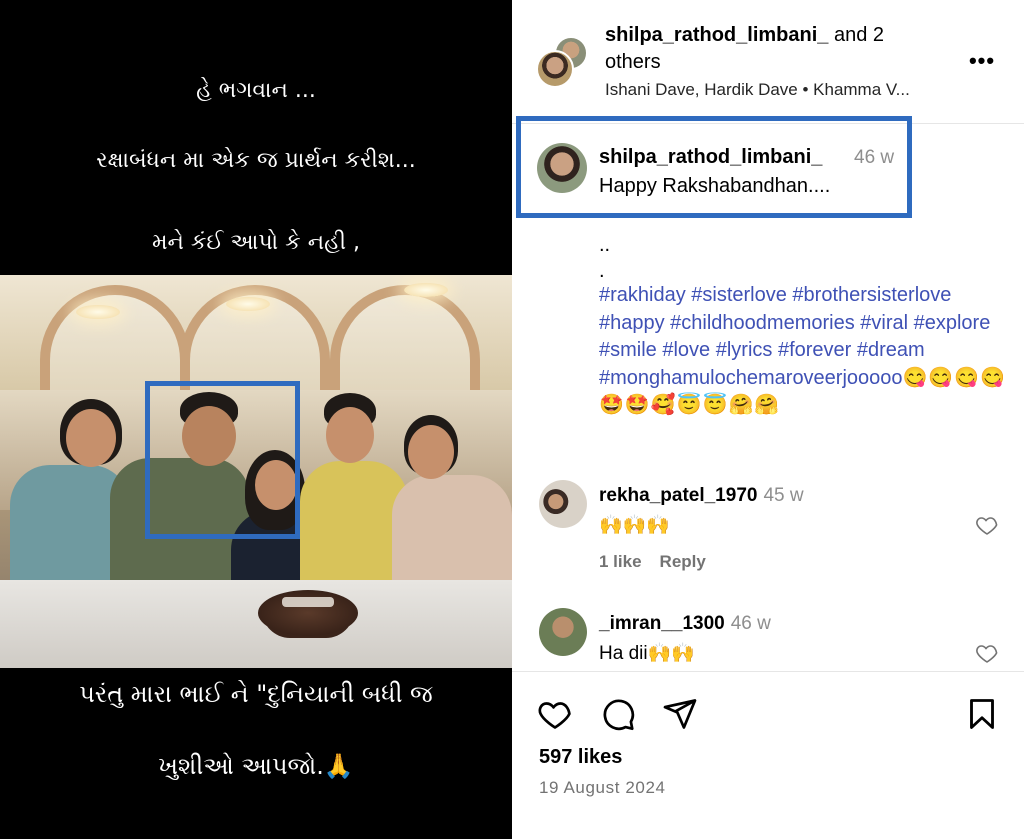  I want to click on comment-likes-count: 1 like, so click(620, 561).